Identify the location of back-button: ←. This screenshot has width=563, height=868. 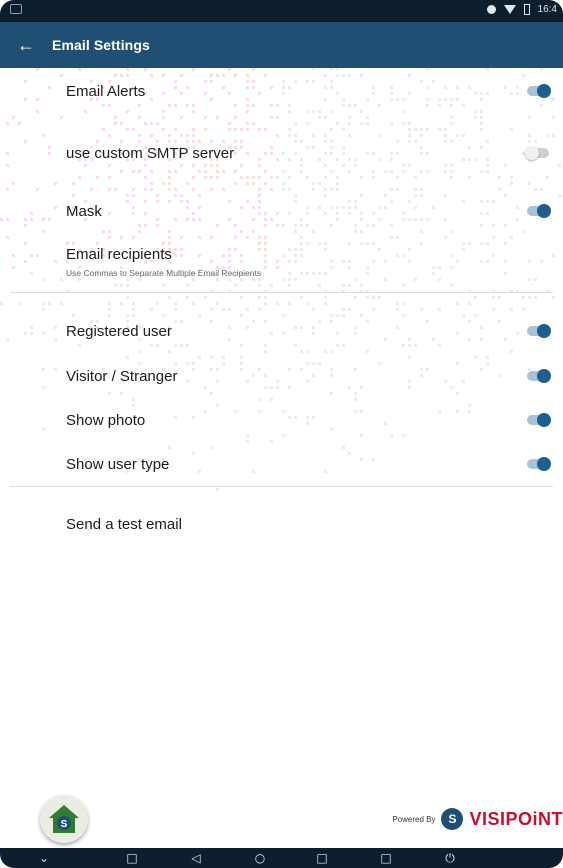
(26, 45).